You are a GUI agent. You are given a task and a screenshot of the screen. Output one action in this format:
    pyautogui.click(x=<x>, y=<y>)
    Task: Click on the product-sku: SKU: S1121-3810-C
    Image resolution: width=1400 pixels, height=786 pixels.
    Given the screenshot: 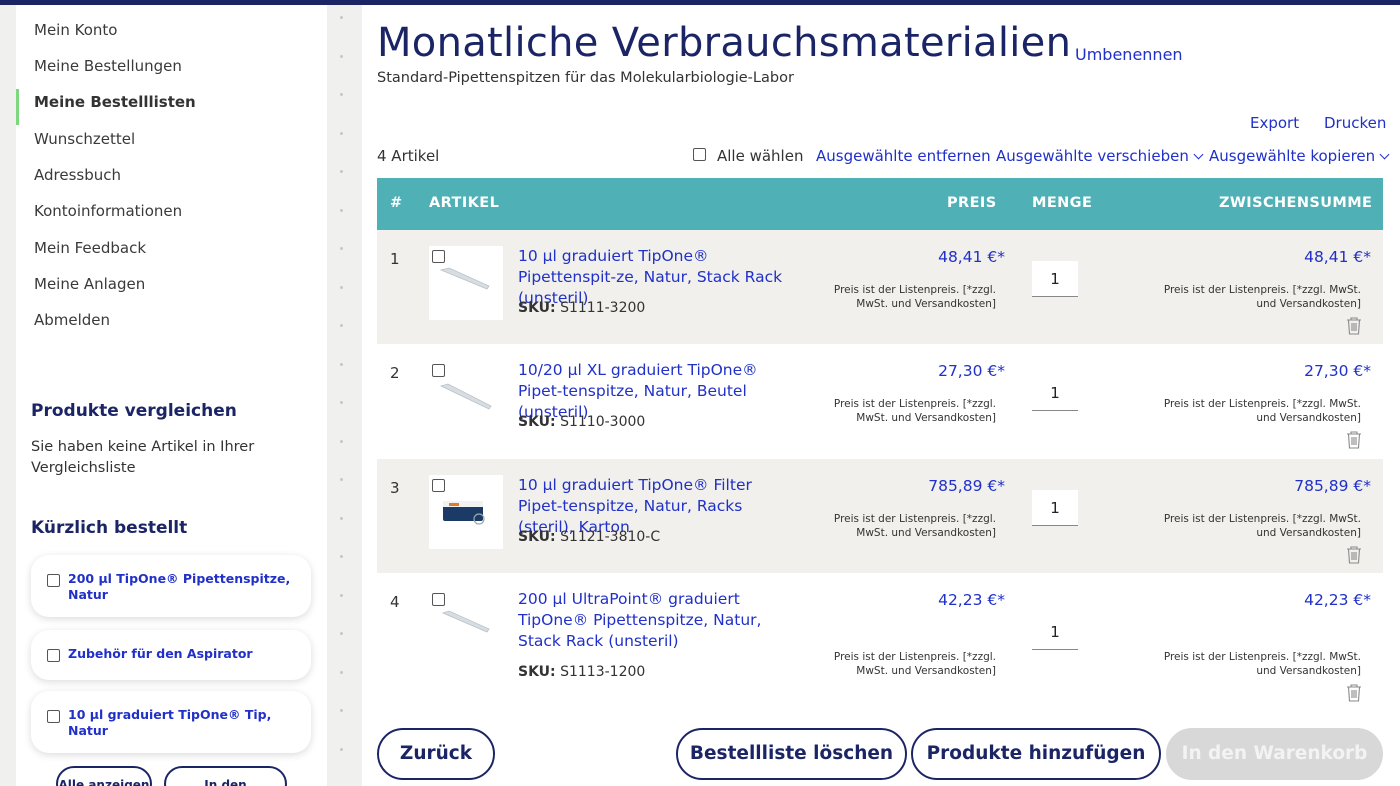 What is the action you would take?
    pyautogui.click(x=589, y=537)
    